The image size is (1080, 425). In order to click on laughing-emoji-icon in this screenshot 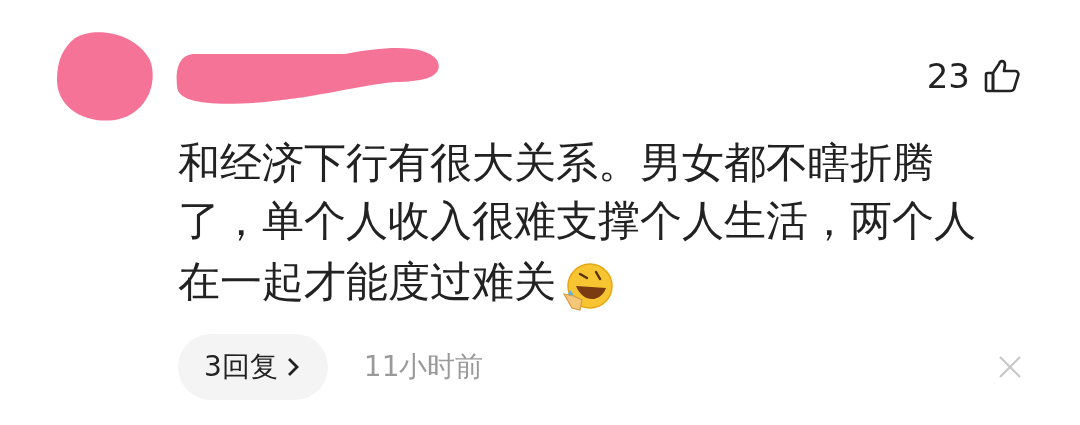, I will do `click(587, 287)`.